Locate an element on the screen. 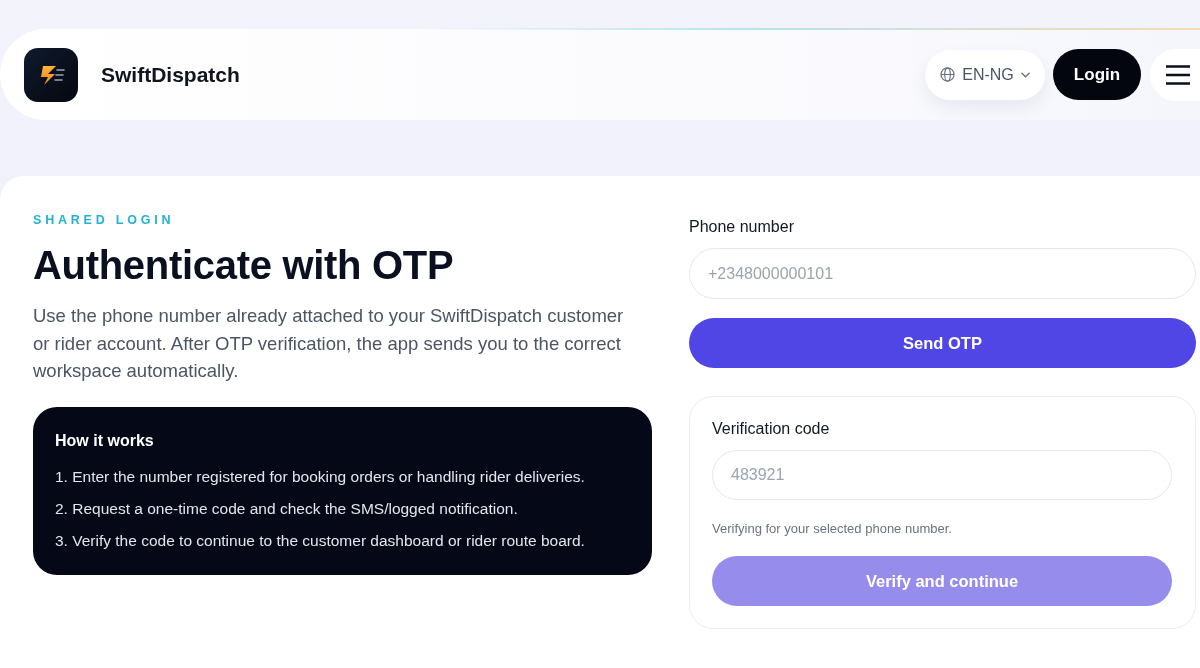  page-title: Authenticate with OTP is located at coordinates (243, 265).